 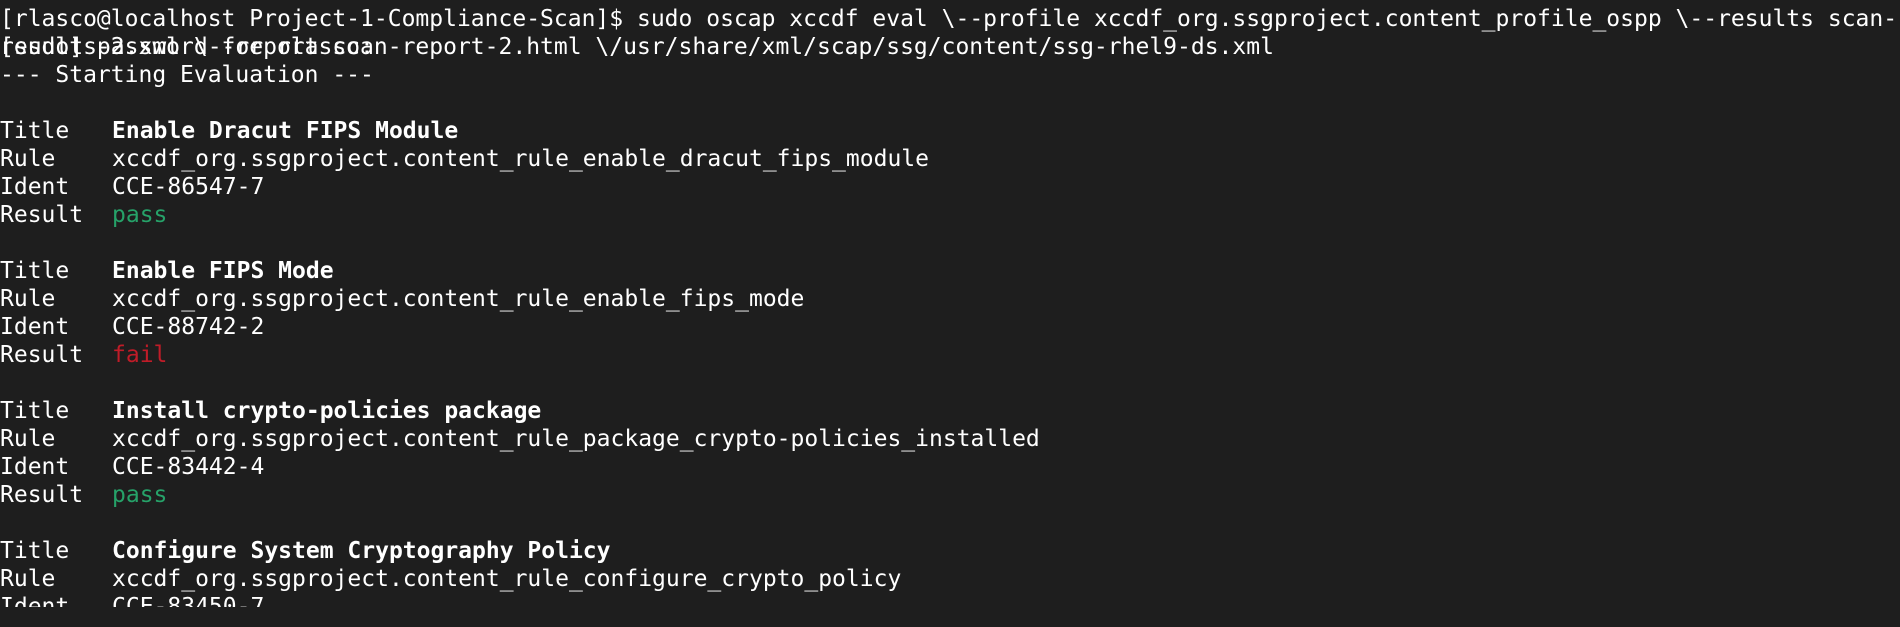 What do you see at coordinates (950, 131) in the screenshot?
I see `rule-title-line: Title Enable Dracut FIPS Module` at bounding box center [950, 131].